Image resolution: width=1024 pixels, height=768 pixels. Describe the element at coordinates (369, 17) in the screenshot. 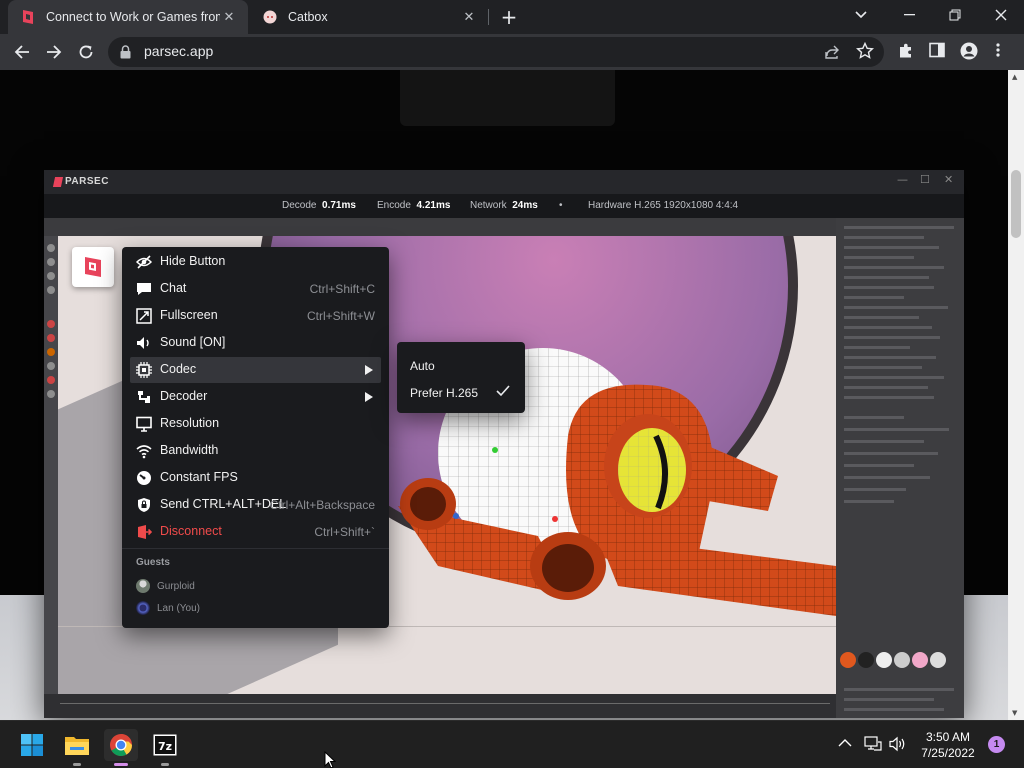

I see `tab-catbox: Catbox ✕` at that location.